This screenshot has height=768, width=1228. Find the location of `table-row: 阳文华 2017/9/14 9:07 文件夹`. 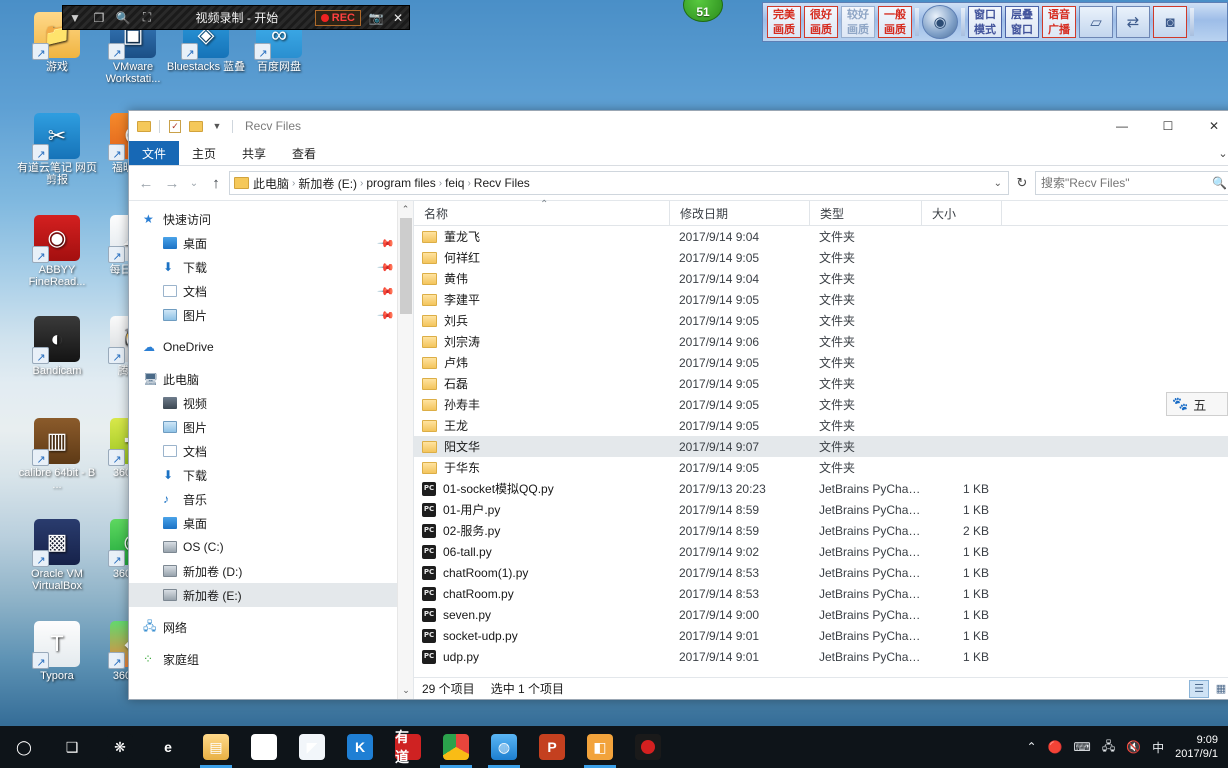

table-row: 阳文华 2017/9/14 9:07 文件夹 is located at coordinates (821, 446).